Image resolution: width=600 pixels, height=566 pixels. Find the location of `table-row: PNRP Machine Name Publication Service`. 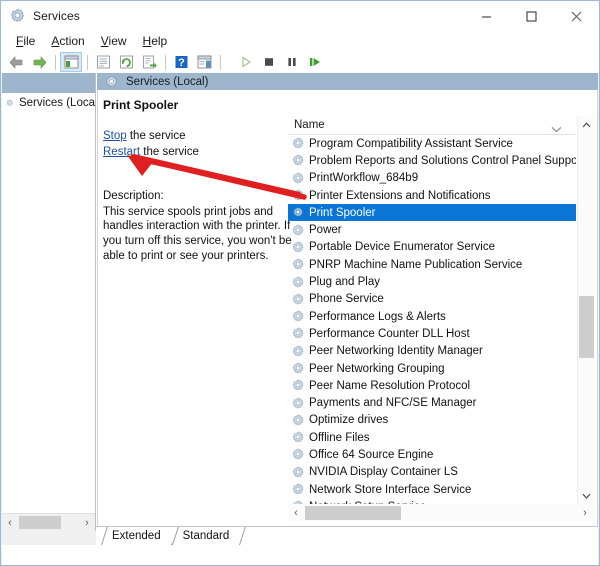

table-row: PNRP Machine Name Publication Service is located at coordinates (432, 264).